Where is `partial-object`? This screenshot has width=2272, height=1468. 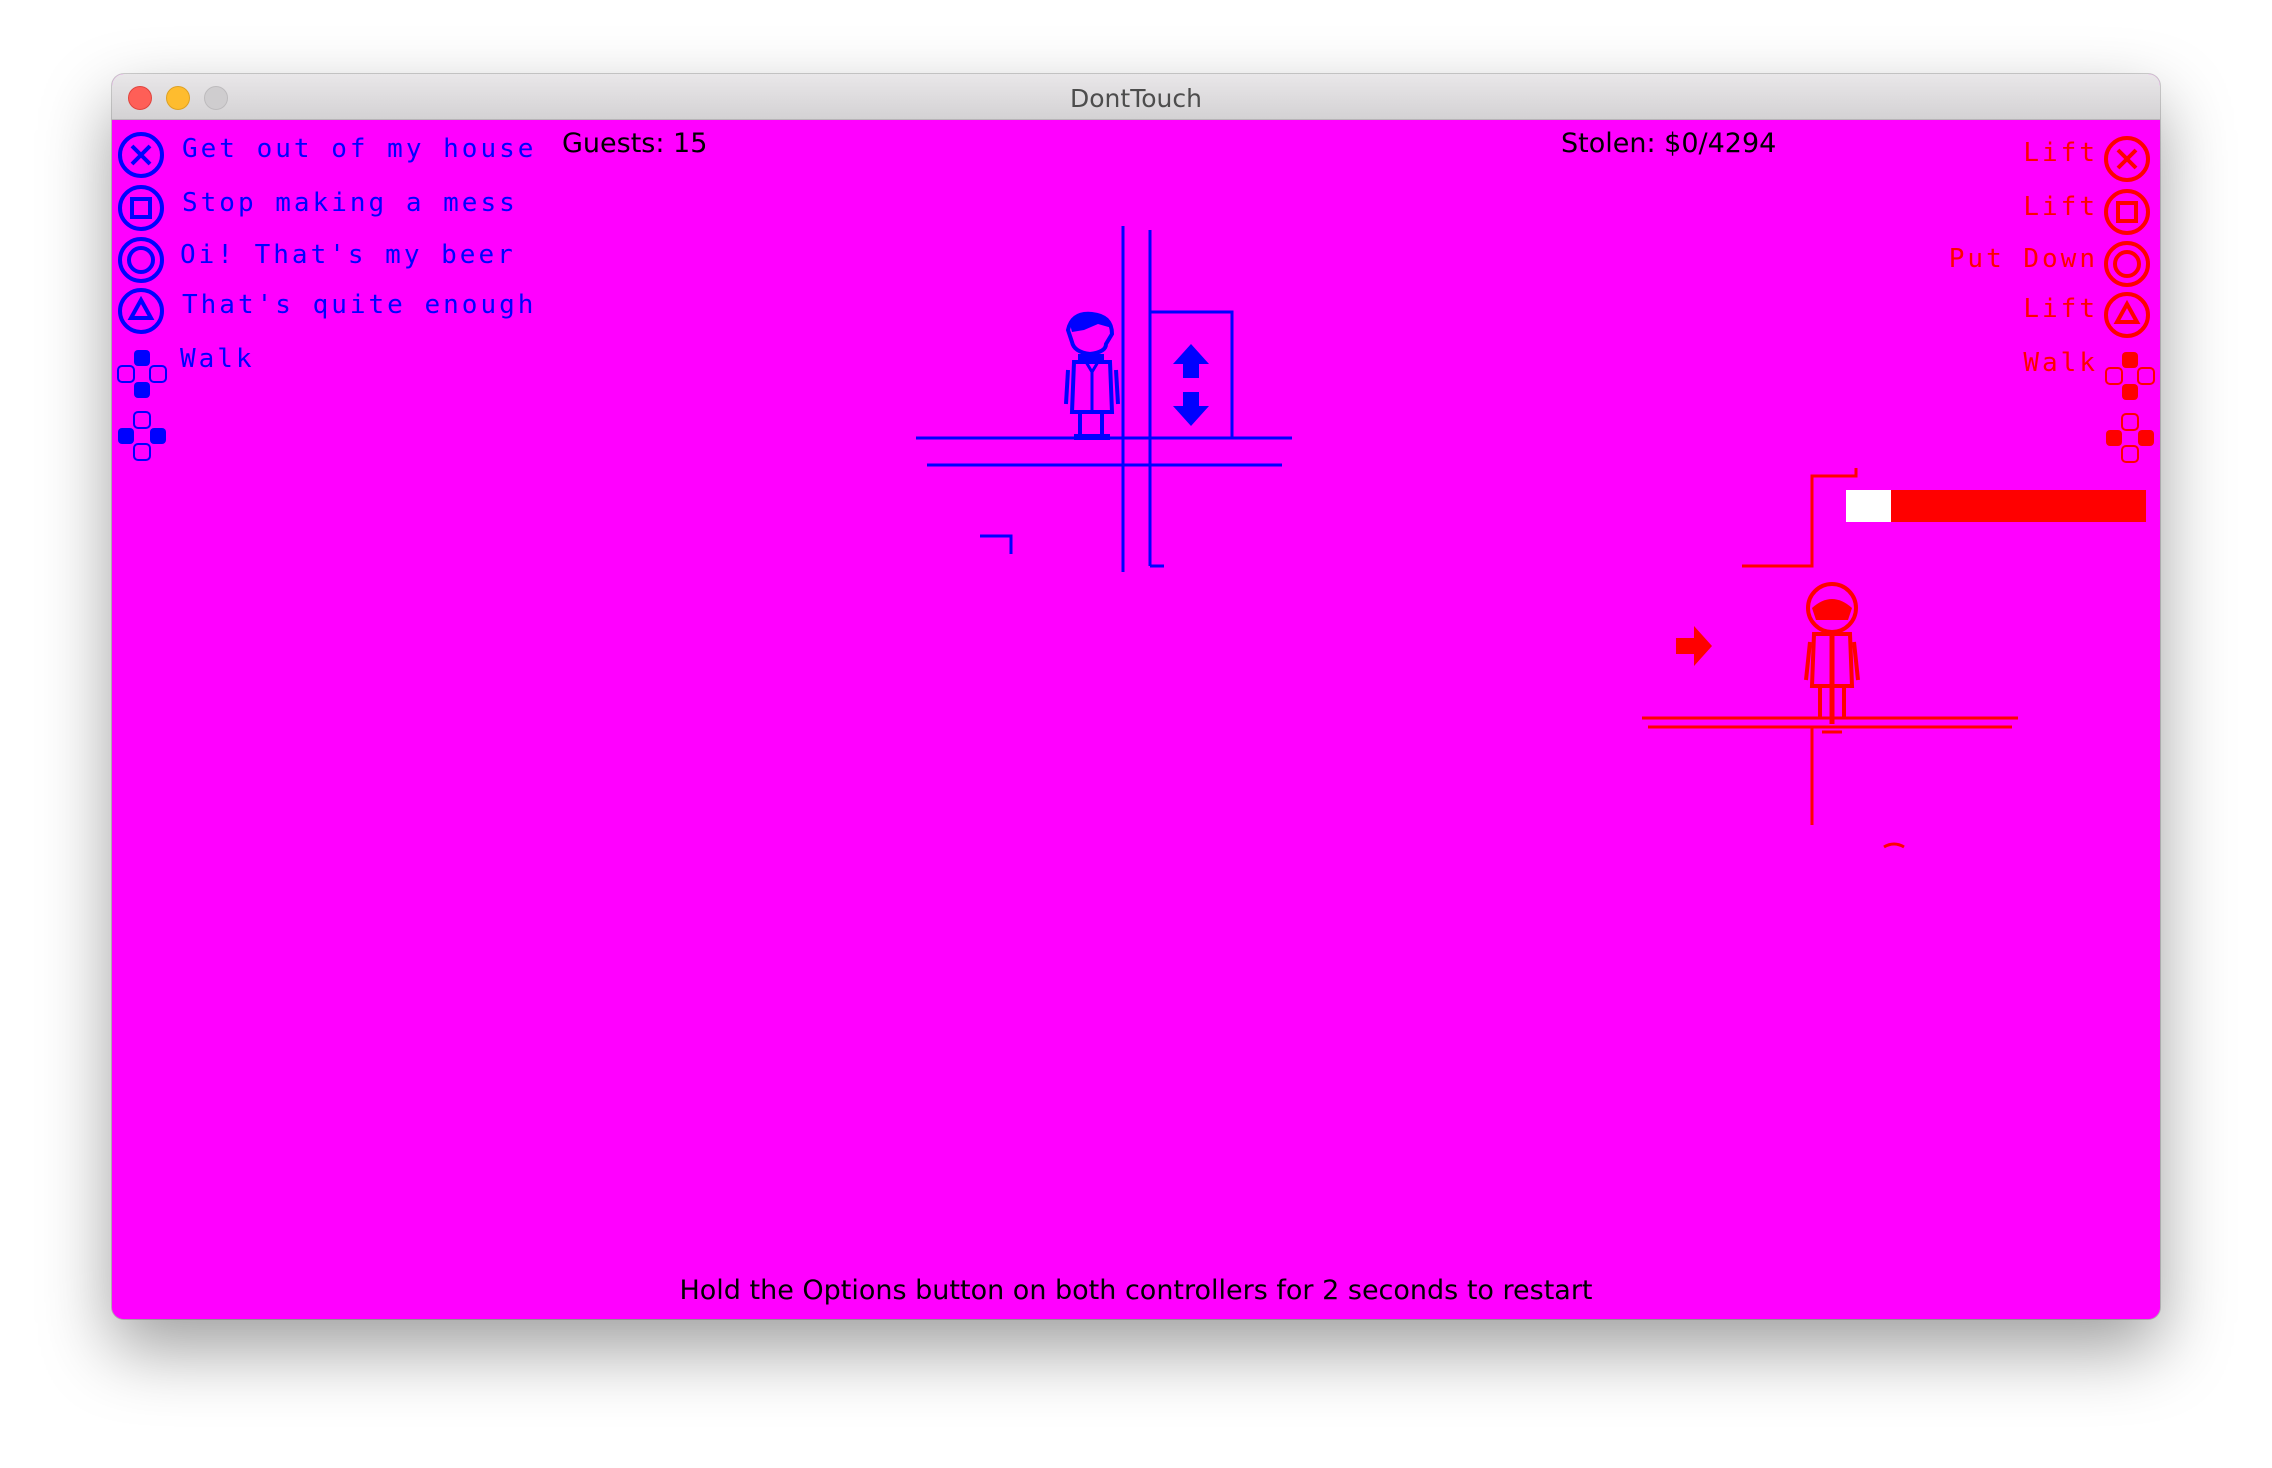 partial-object is located at coordinates (1894, 845).